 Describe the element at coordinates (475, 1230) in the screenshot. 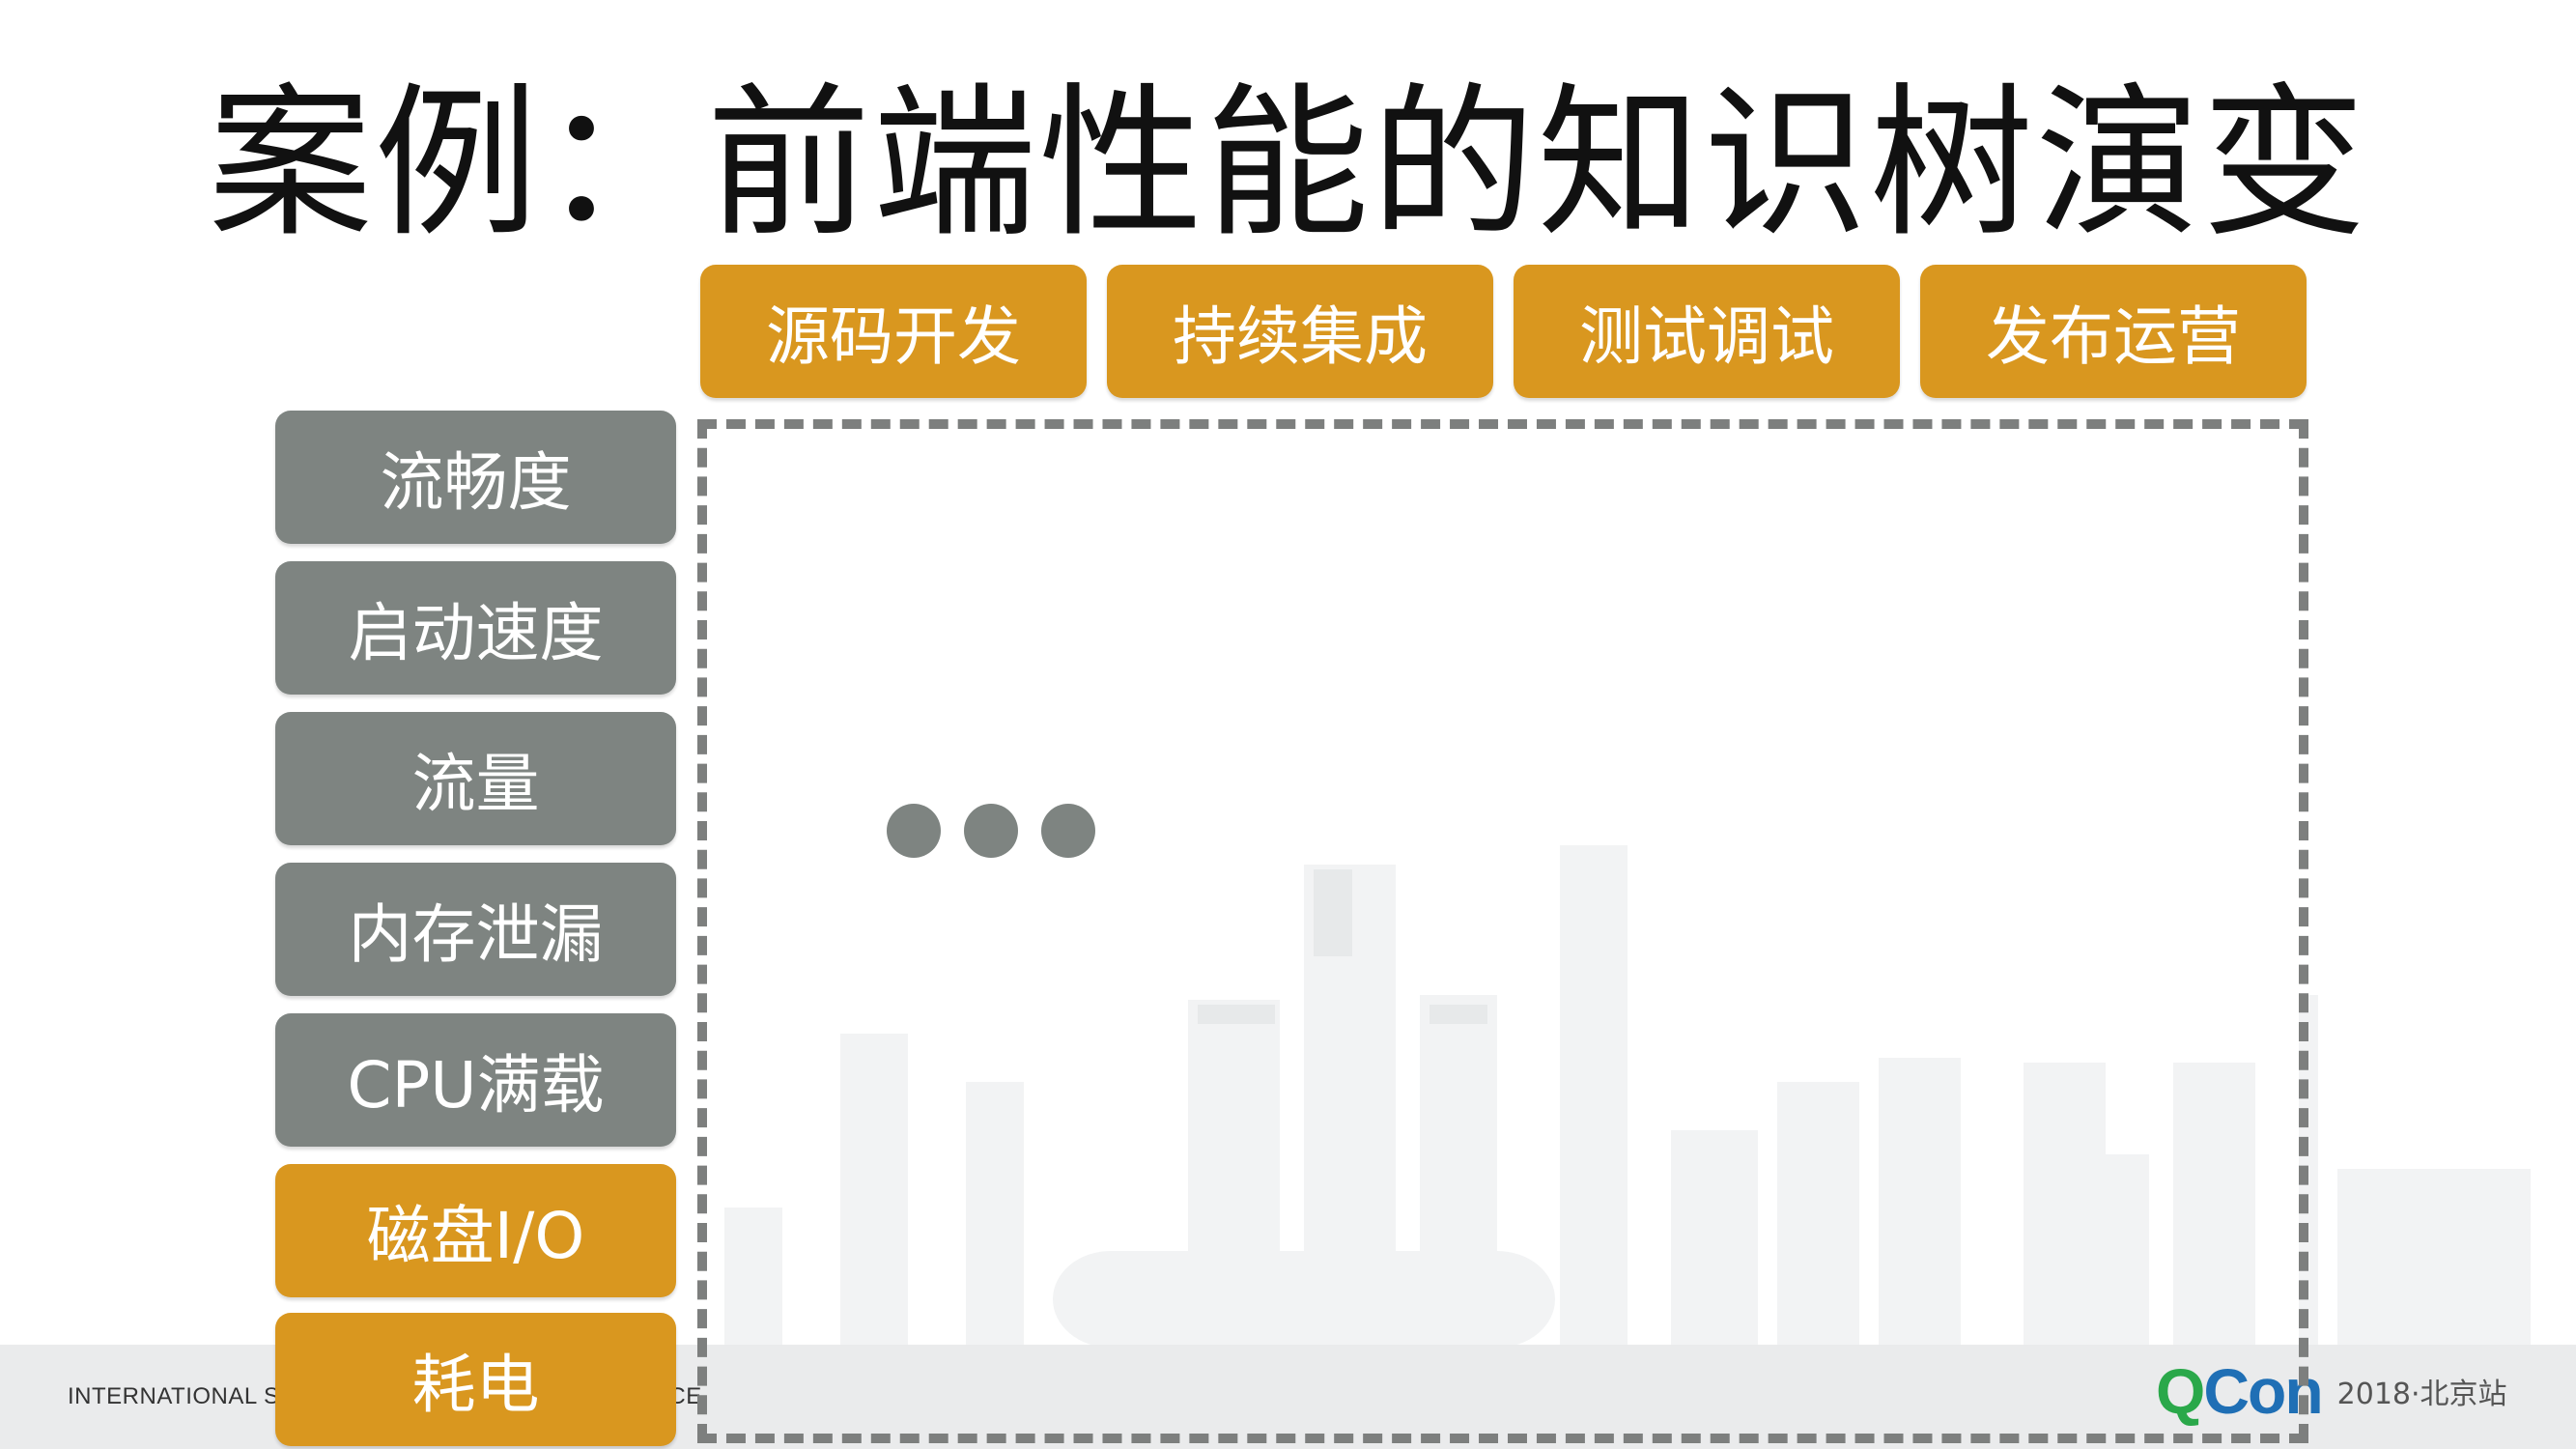

I see `metric-disk-io: 磁盘I/O` at that location.